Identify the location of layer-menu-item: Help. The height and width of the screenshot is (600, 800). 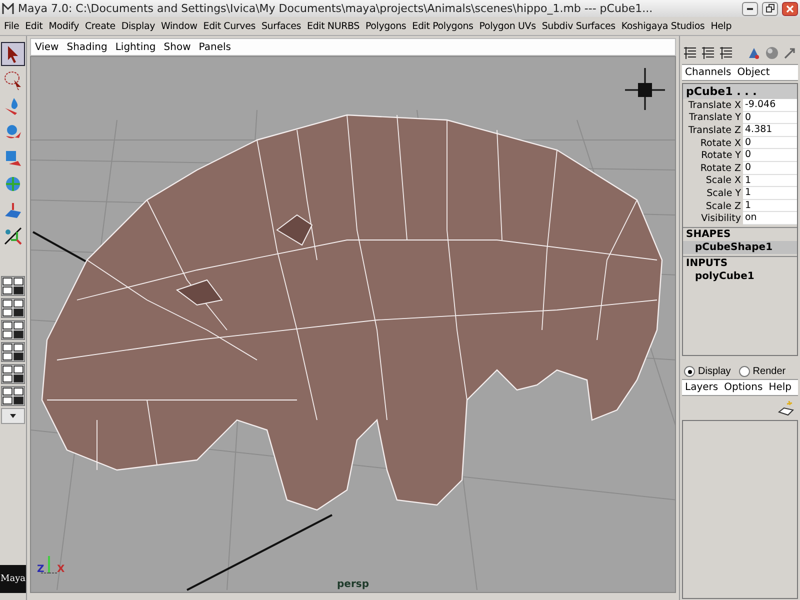
(780, 387).